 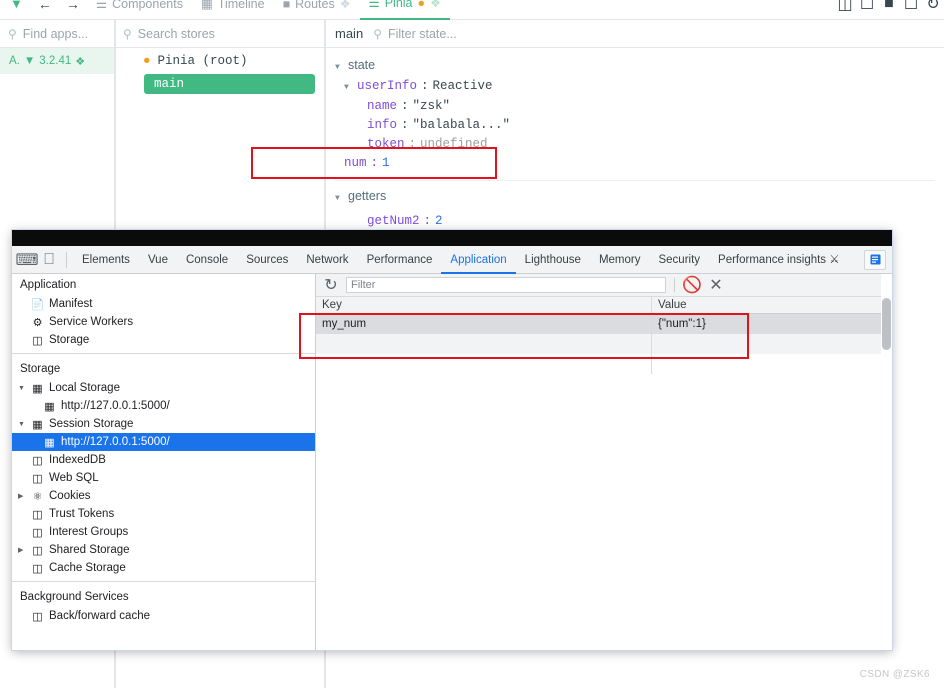 I want to click on sidebar-item-session-storage-origin: ▦ http://127.0.0.1:5000/, so click(x=163, y=442).